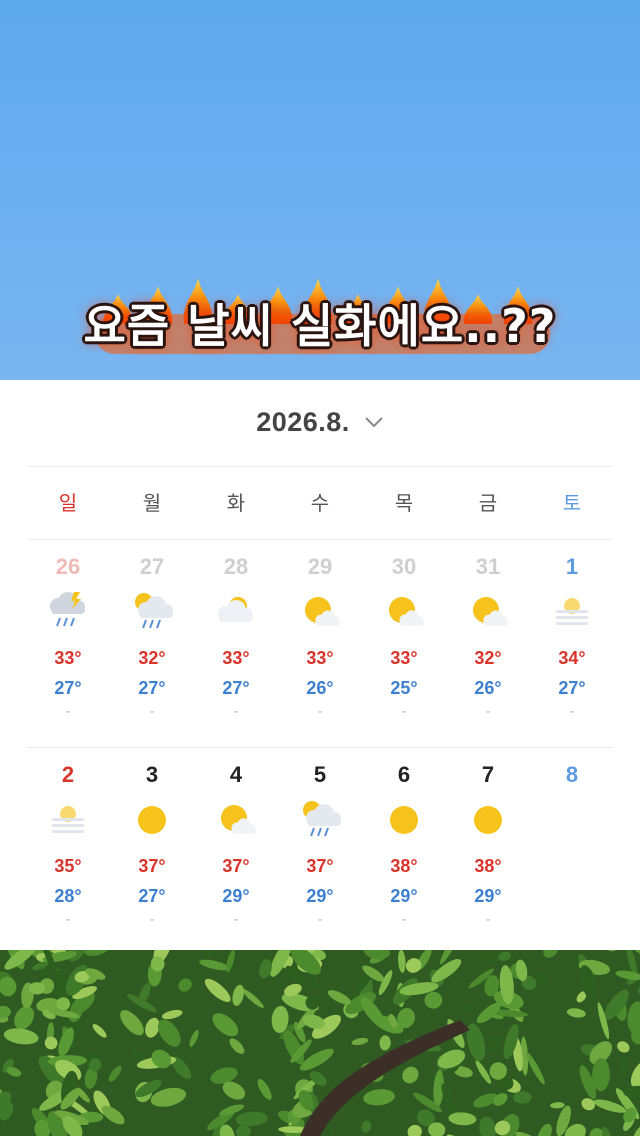 The width and height of the screenshot is (640, 1136). I want to click on chevron-down-icon, so click(374, 422).